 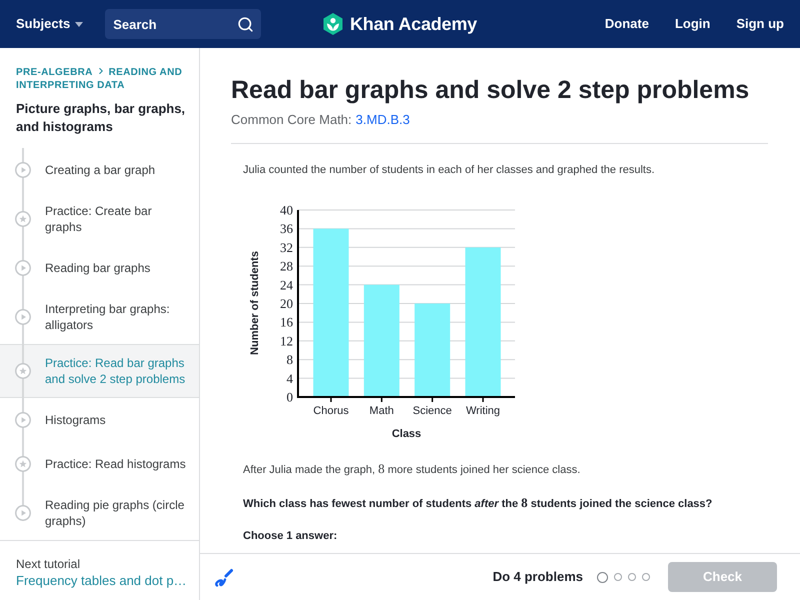 I want to click on next-tutorial-label: Next tutorial, so click(x=49, y=564).